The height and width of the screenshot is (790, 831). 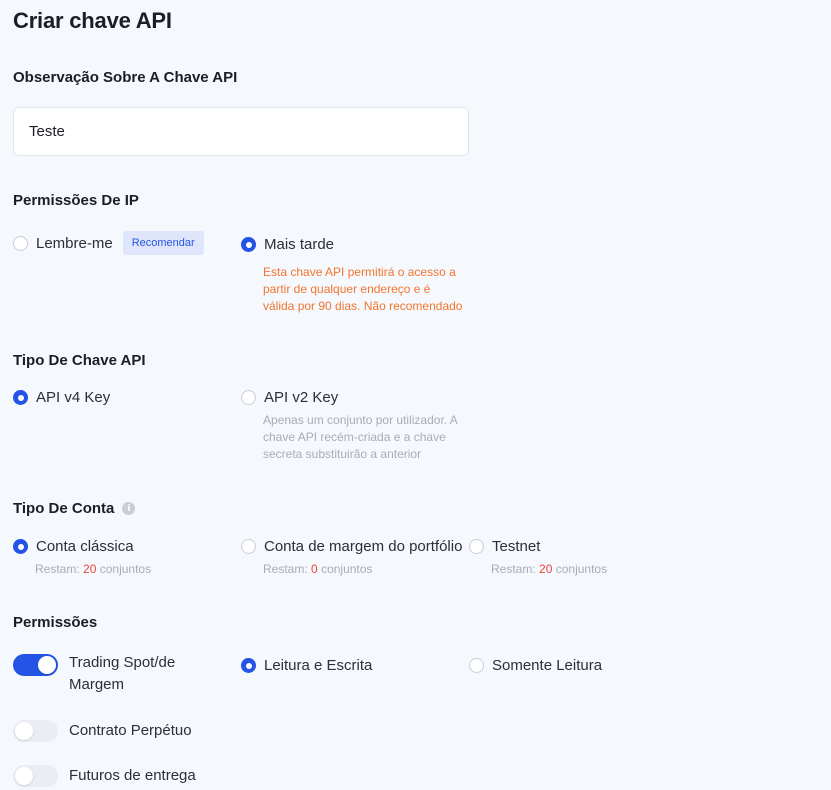 What do you see at coordinates (20, 243) in the screenshot?
I see `radio-remember` at bounding box center [20, 243].